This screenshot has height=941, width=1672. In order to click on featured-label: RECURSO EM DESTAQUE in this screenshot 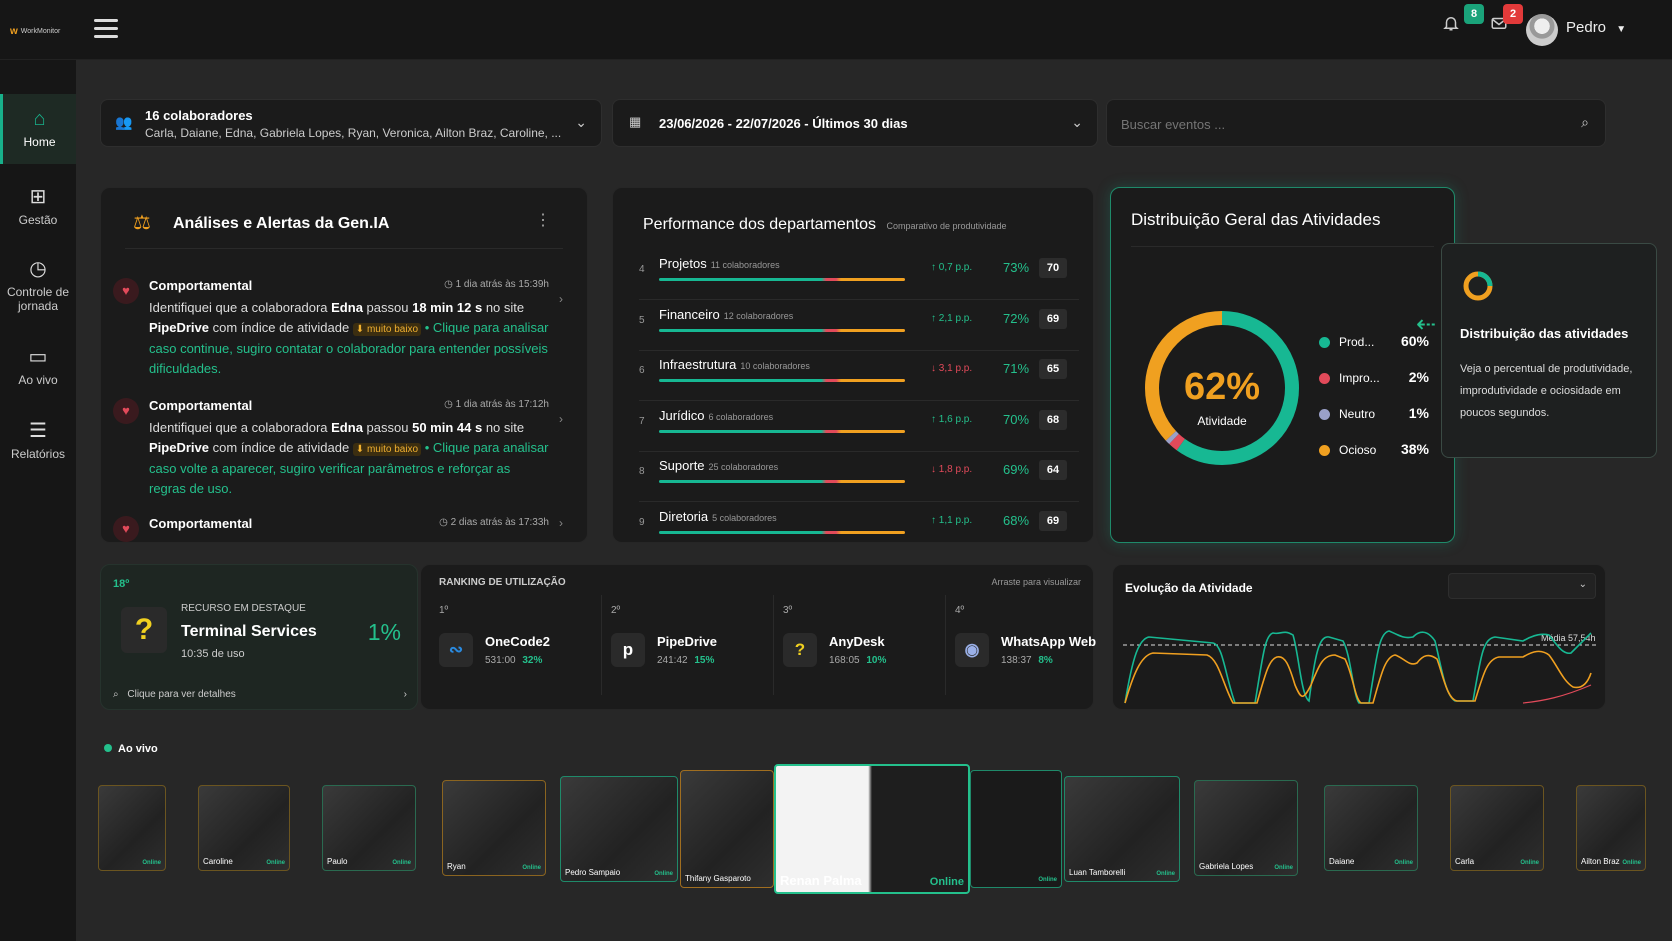, I will do `click(243, 608)`.